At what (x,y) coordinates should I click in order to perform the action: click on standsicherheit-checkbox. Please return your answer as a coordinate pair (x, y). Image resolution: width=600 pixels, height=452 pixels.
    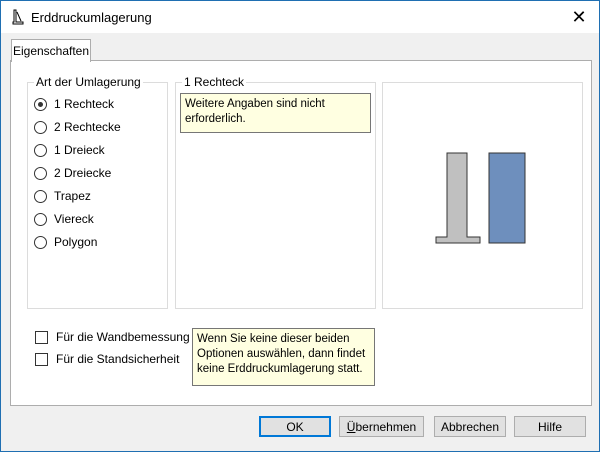
    Looking at the image, I should click on (41, 359).